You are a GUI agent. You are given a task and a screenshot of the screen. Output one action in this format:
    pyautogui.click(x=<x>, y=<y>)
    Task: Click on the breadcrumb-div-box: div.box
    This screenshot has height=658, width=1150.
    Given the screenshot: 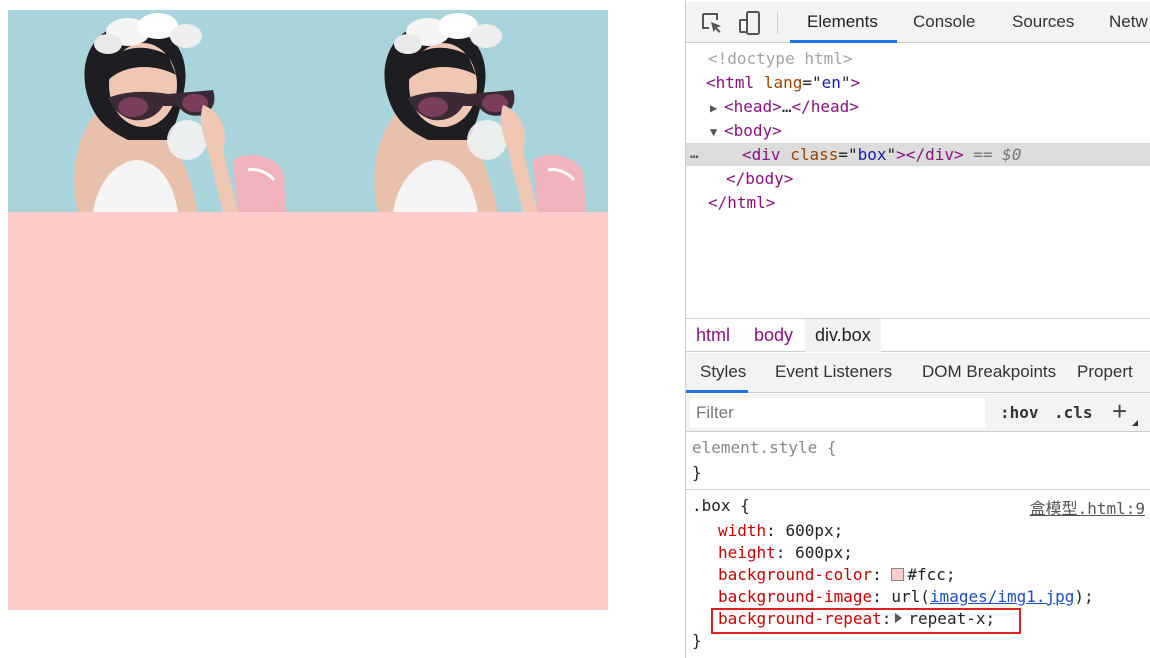 What is the action you would take?
    pyautogui.click(x=843, y=335)
    